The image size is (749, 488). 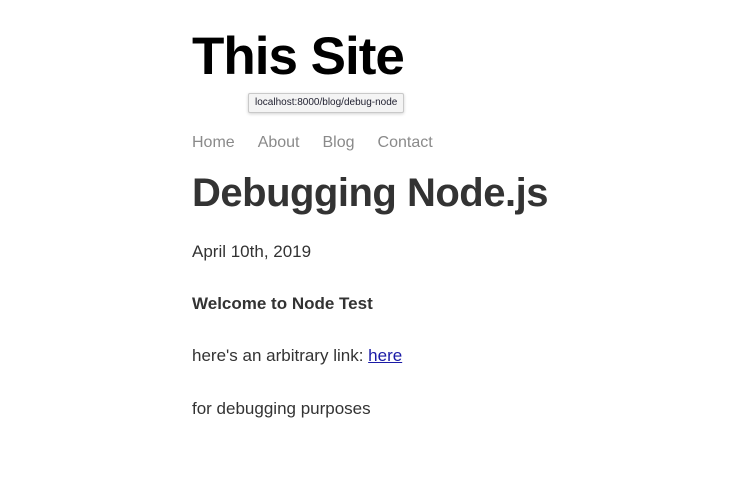 I want to click on post-closing-text: for debugging purposes, so click(x=281, y=408).